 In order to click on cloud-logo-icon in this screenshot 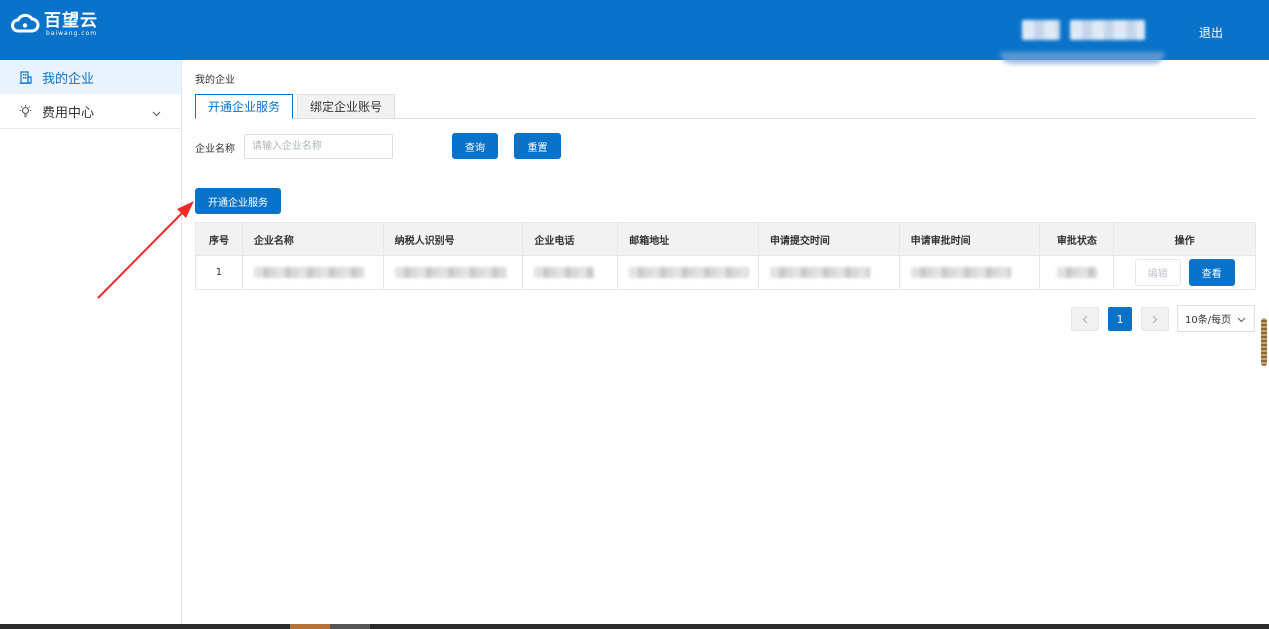, I will do `click(25, 23)`.